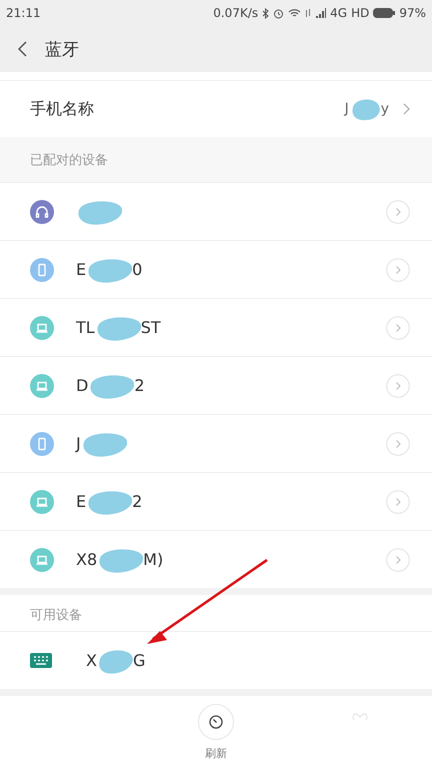 The height and width of the screenshot is (768, 432). What do you see at coordinates (150, 327) in the screenshot?
I see `device-name: ST` at bounding box center [150, 327].